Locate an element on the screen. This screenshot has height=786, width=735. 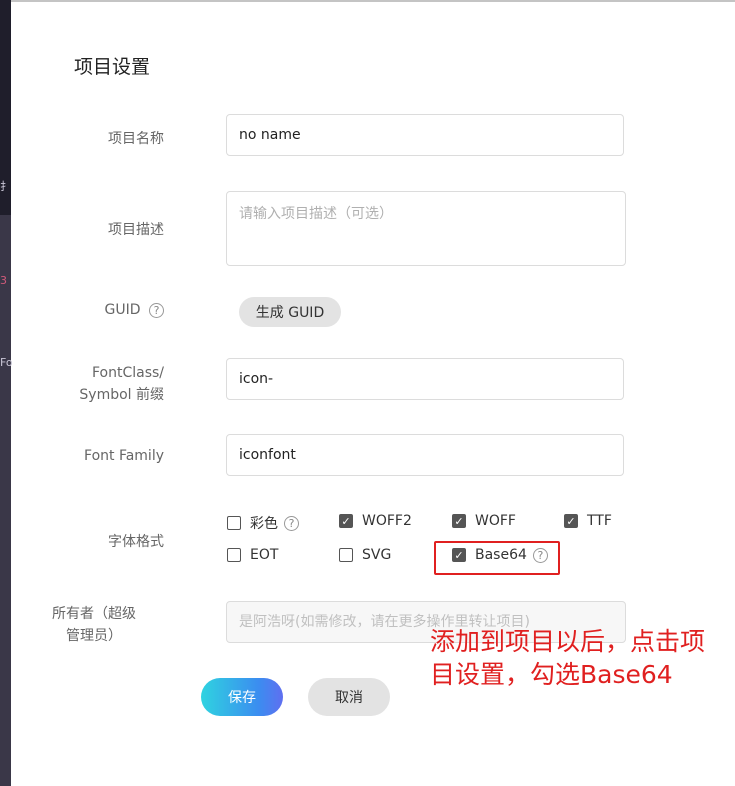
format-label-svg: SVG is located at coordinates (377, 555).